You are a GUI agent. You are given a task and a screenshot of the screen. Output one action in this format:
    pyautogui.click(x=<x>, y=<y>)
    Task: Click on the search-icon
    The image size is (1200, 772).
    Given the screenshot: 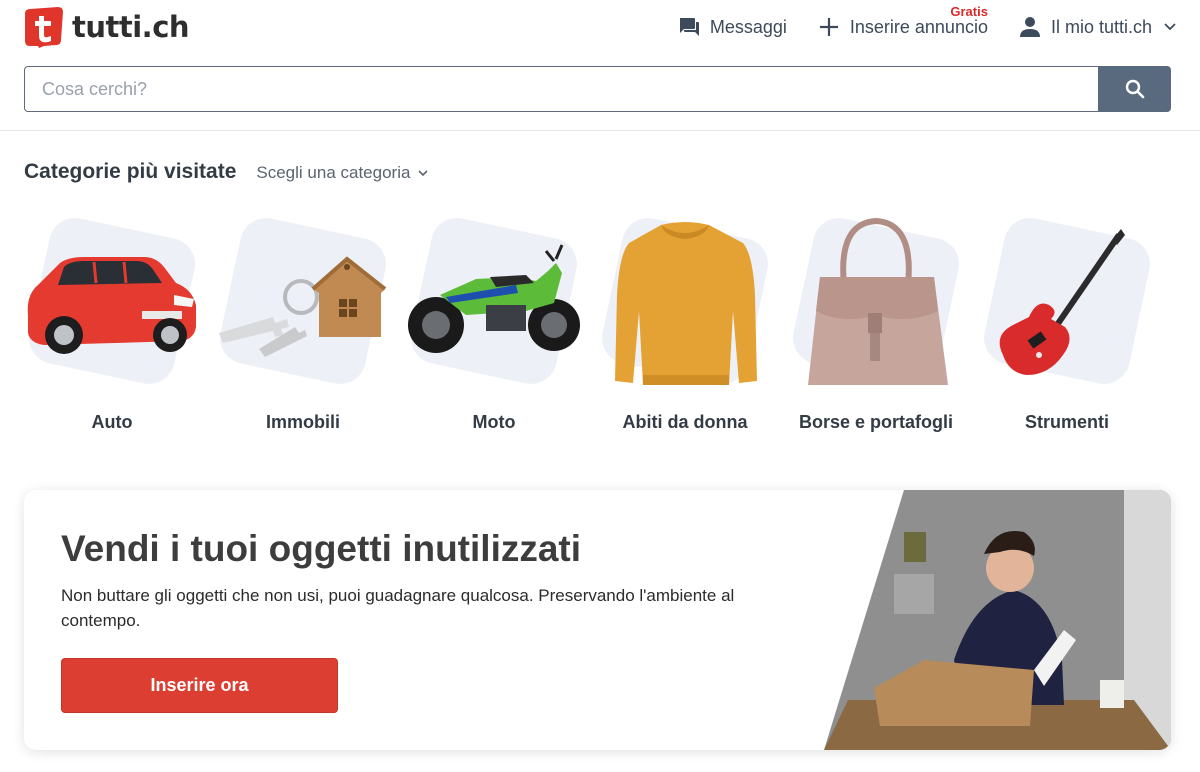 What is the action you would take?
    pyautogui.click(x=1134, y=89)
    